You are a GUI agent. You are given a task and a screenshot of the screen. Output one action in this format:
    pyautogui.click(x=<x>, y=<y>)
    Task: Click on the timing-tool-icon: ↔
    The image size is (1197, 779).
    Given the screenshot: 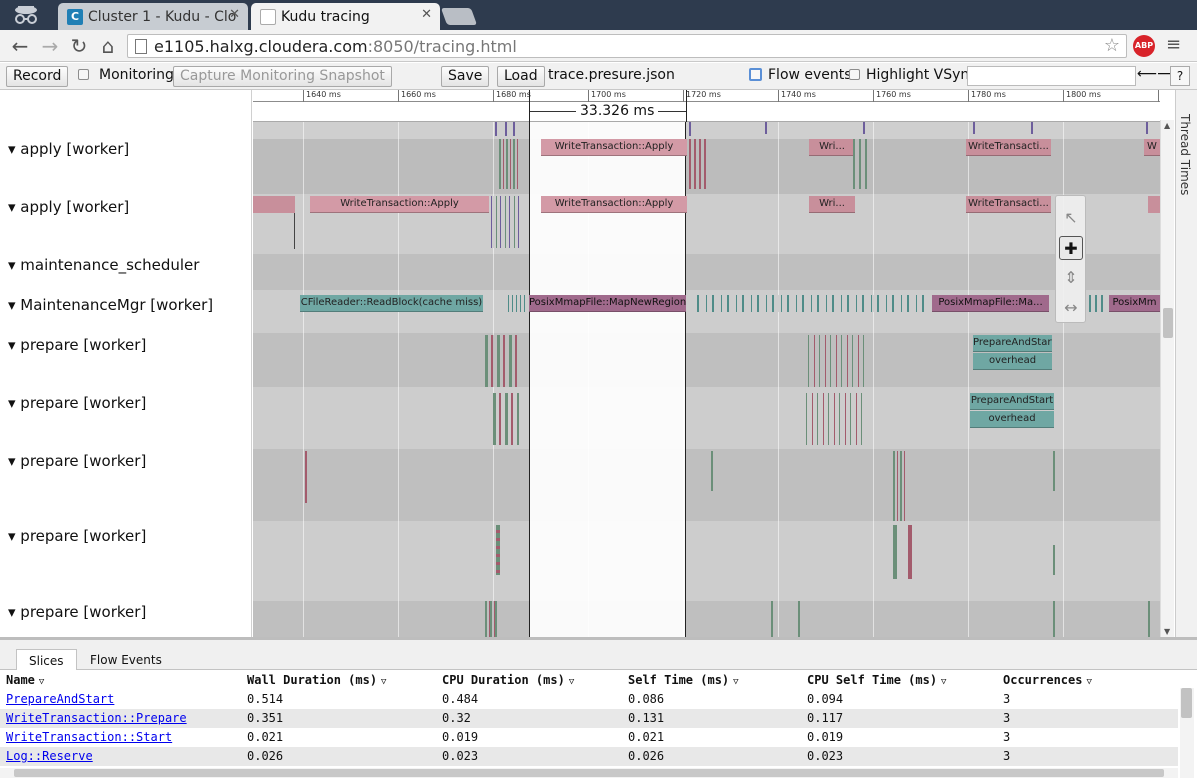 What is the action you would take?
    pyautogui.click(x=1071, y=308)
    